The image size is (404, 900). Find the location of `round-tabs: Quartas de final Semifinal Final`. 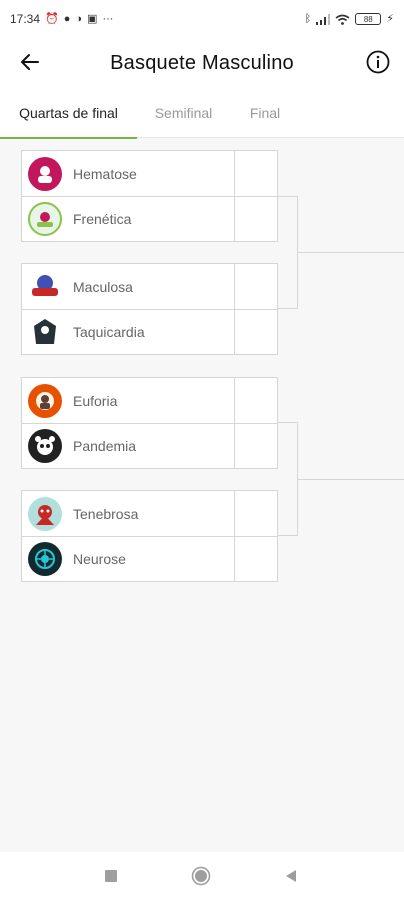

round-tabs: Quartas de final Semifinal Final is located at coordinates (202, 113).